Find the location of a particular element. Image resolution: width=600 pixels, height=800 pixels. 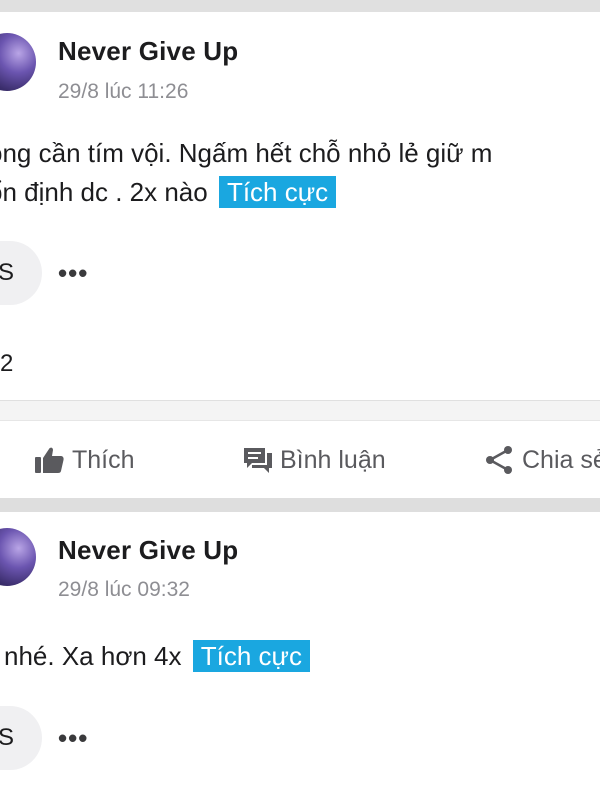

post-text-line: nhé. Xa hơn 4x Tích cực is located at coordinates (157, 656).